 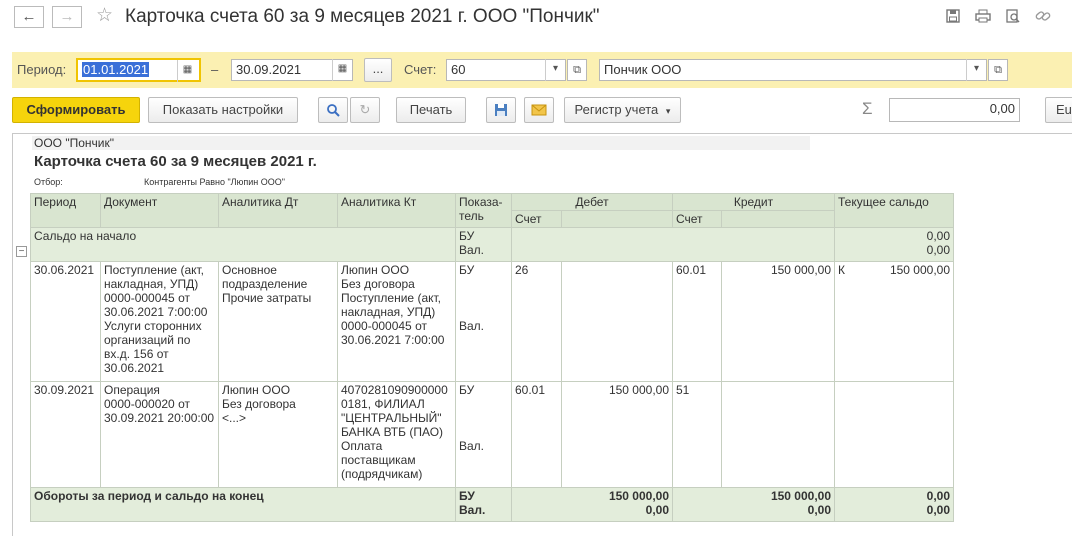 What do you see at coordinates (536, 219) in the screenshot?
I see `header-debit-account: Счет` at bounding box center [536, 219].